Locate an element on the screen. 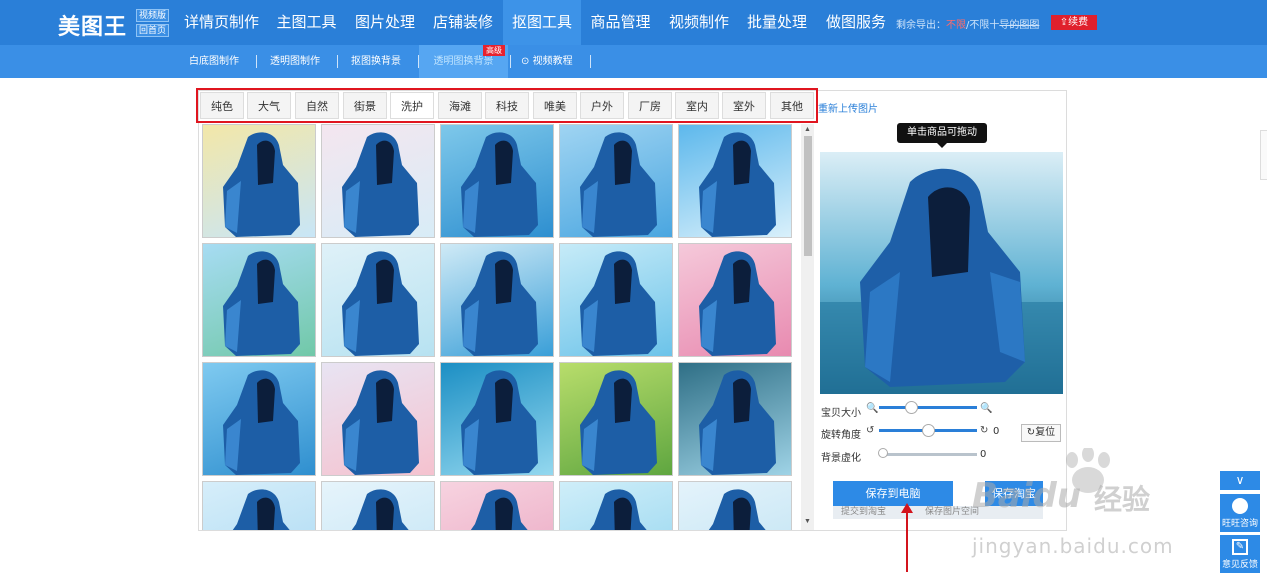 The height and width of the screenshot is (582, 1267). home-badge: 回首页 is located at coordinates (152, 30).